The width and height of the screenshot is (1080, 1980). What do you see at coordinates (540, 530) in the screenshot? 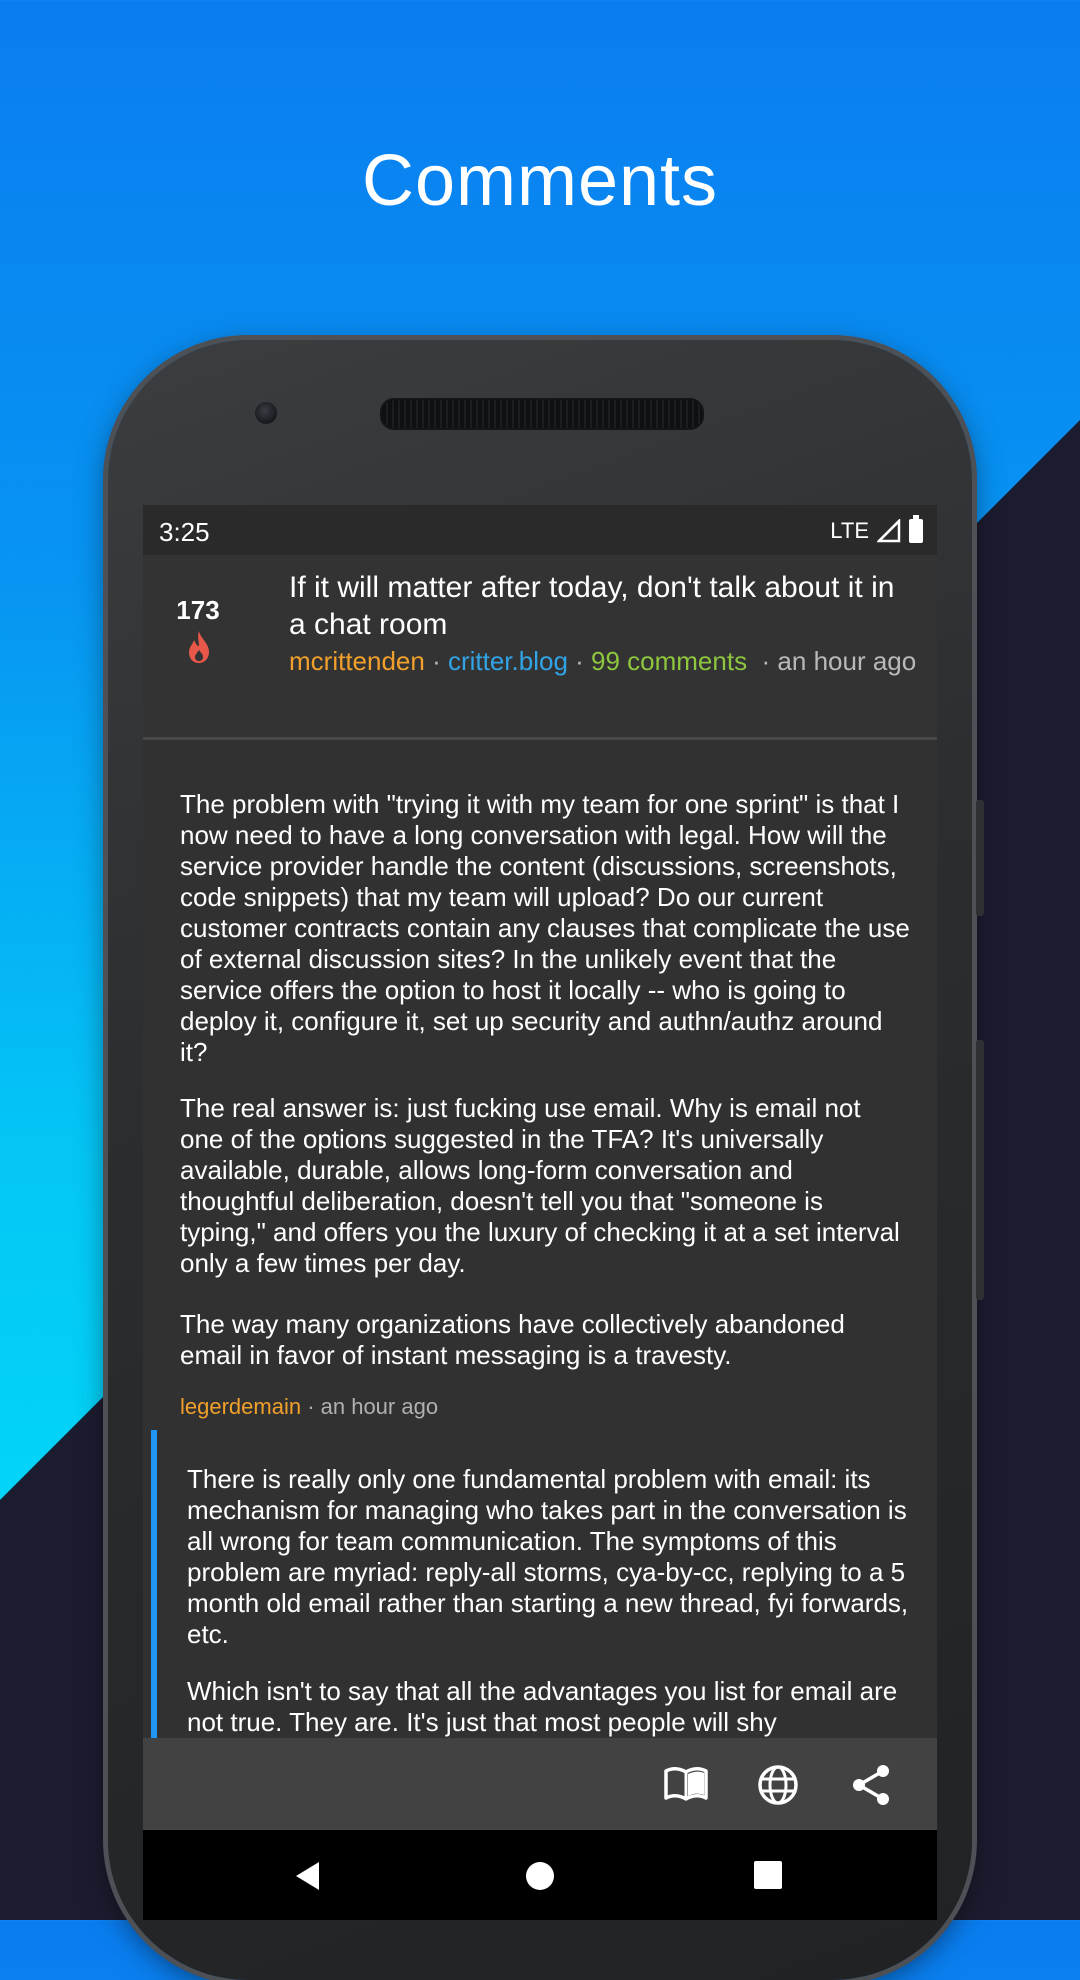
I see `status-bar: 3:25 LTE` at bounding box center [540, 530].